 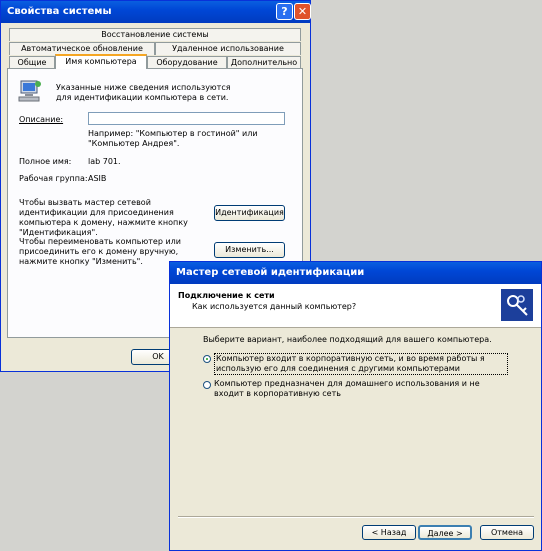 I want to click on full-name-label: Полное имя:, so click(x=45, y=161).